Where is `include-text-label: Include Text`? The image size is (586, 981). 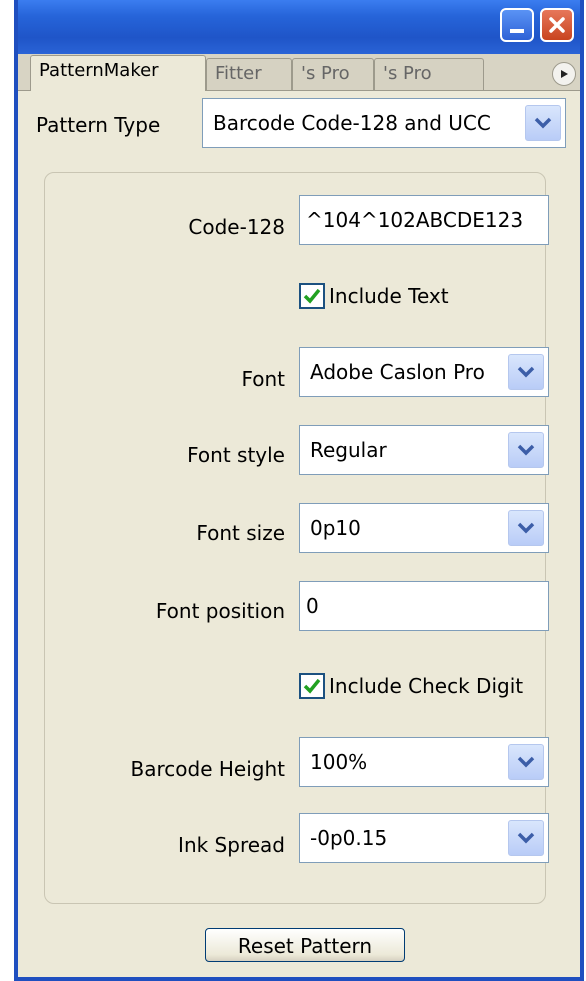
include-text-label: Include Text is located at coordinates (389, 296).